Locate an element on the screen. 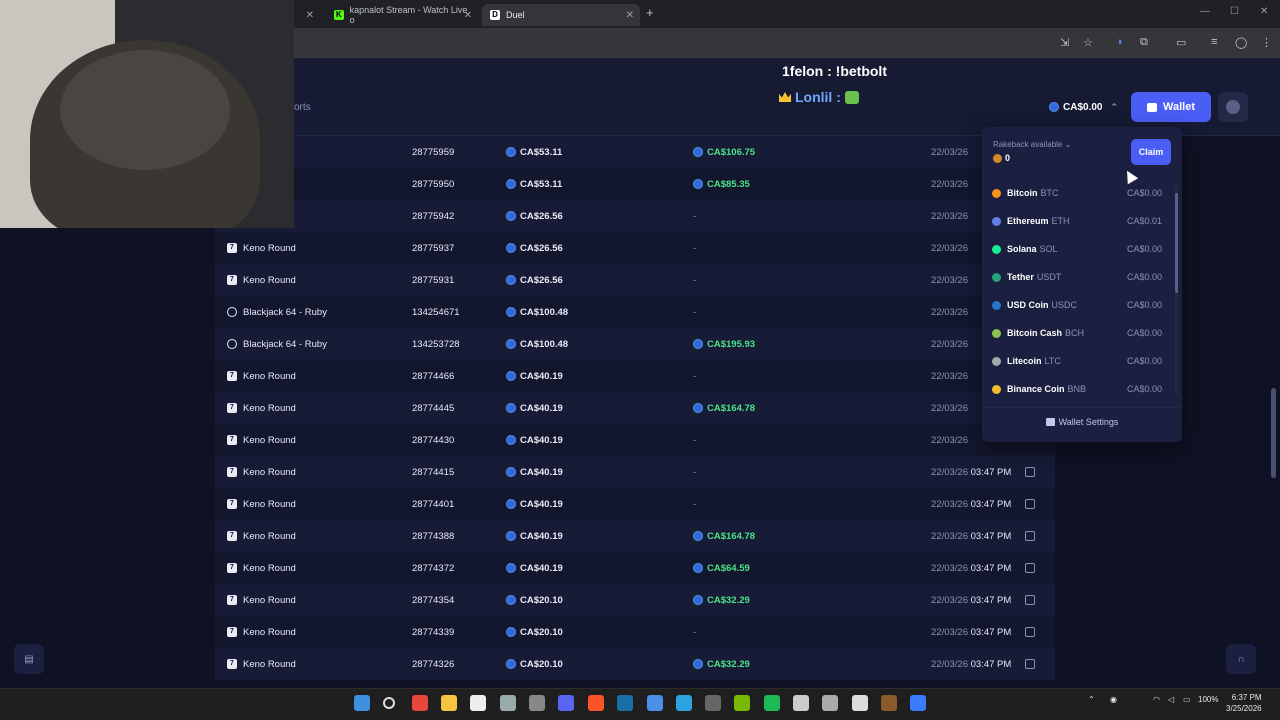 This screenshot has width=1280, height=720. bookmark-star-icon: ☆ is located at coordinates (1088, 42).